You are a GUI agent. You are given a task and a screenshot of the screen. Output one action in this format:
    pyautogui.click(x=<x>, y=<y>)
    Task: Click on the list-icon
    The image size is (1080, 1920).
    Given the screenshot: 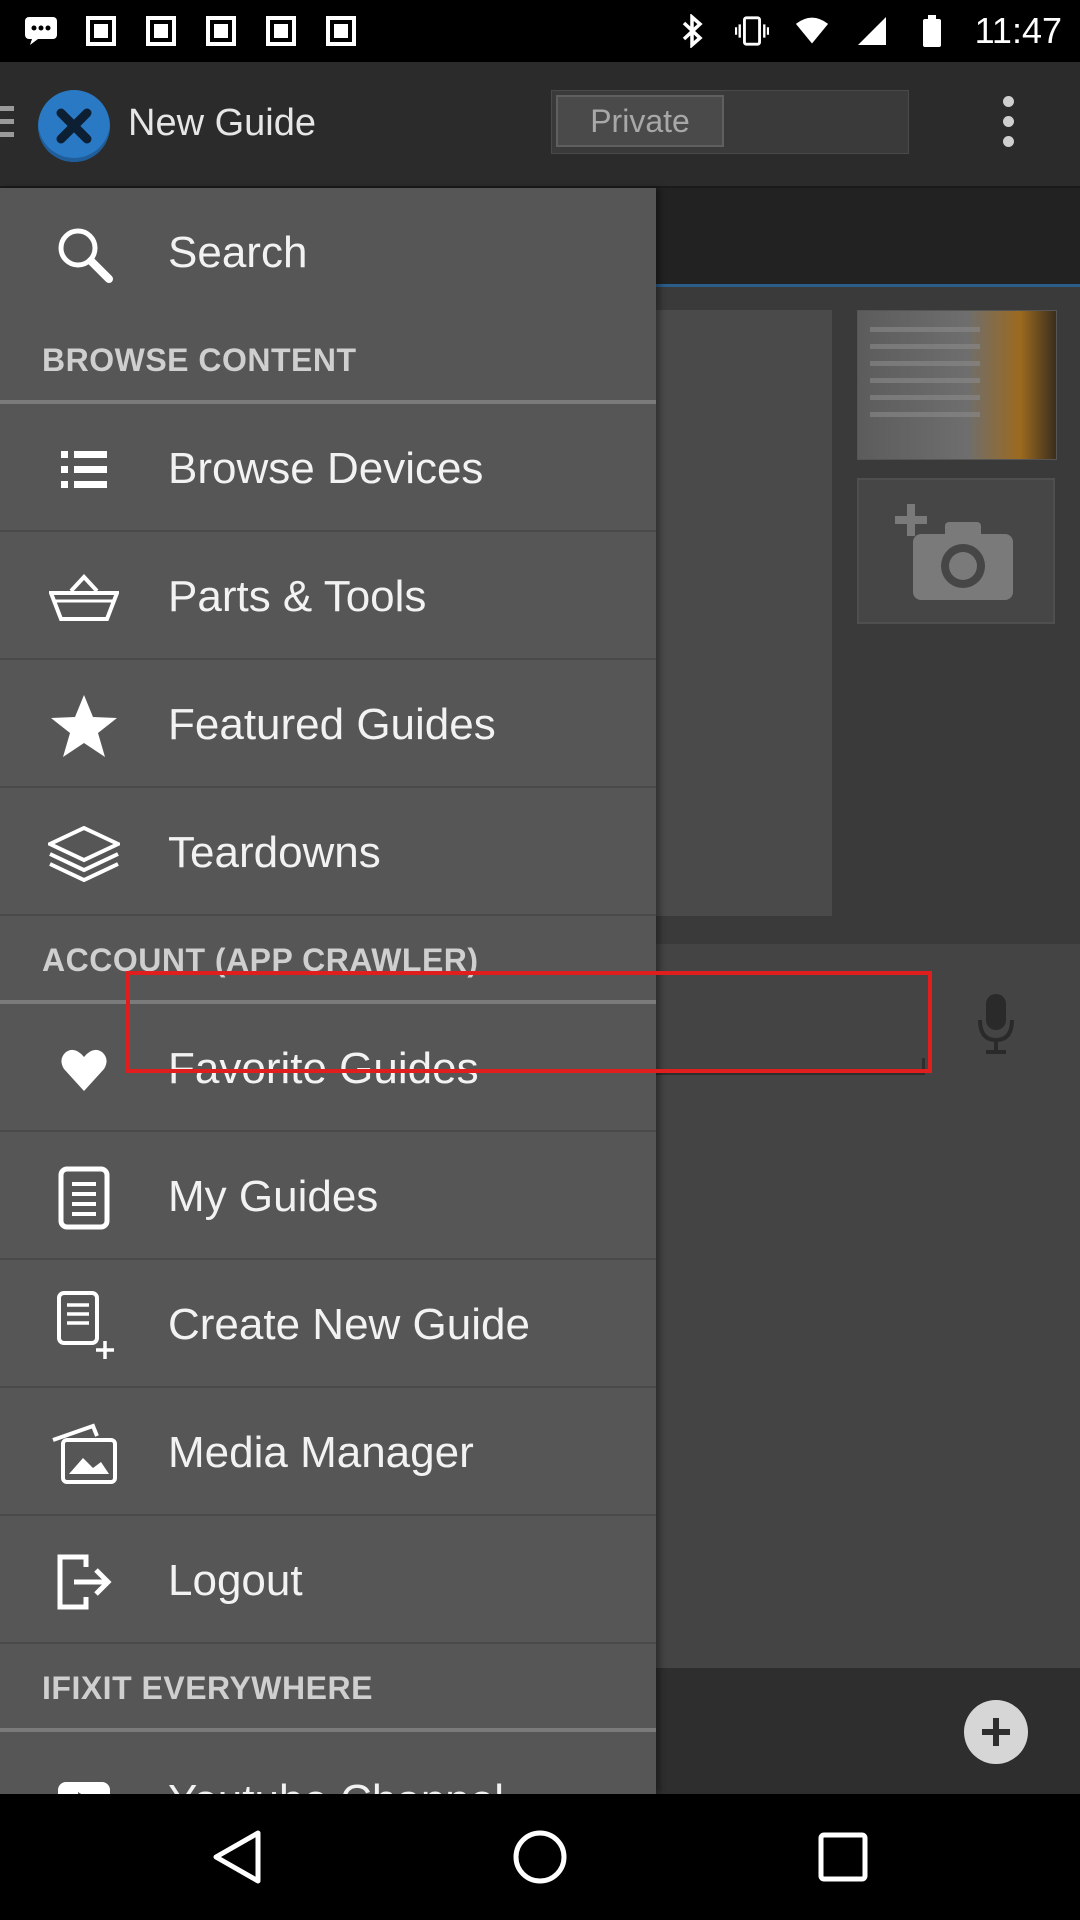 What is the action you would take?
    pyautogui.click(x=84, y=470)
    